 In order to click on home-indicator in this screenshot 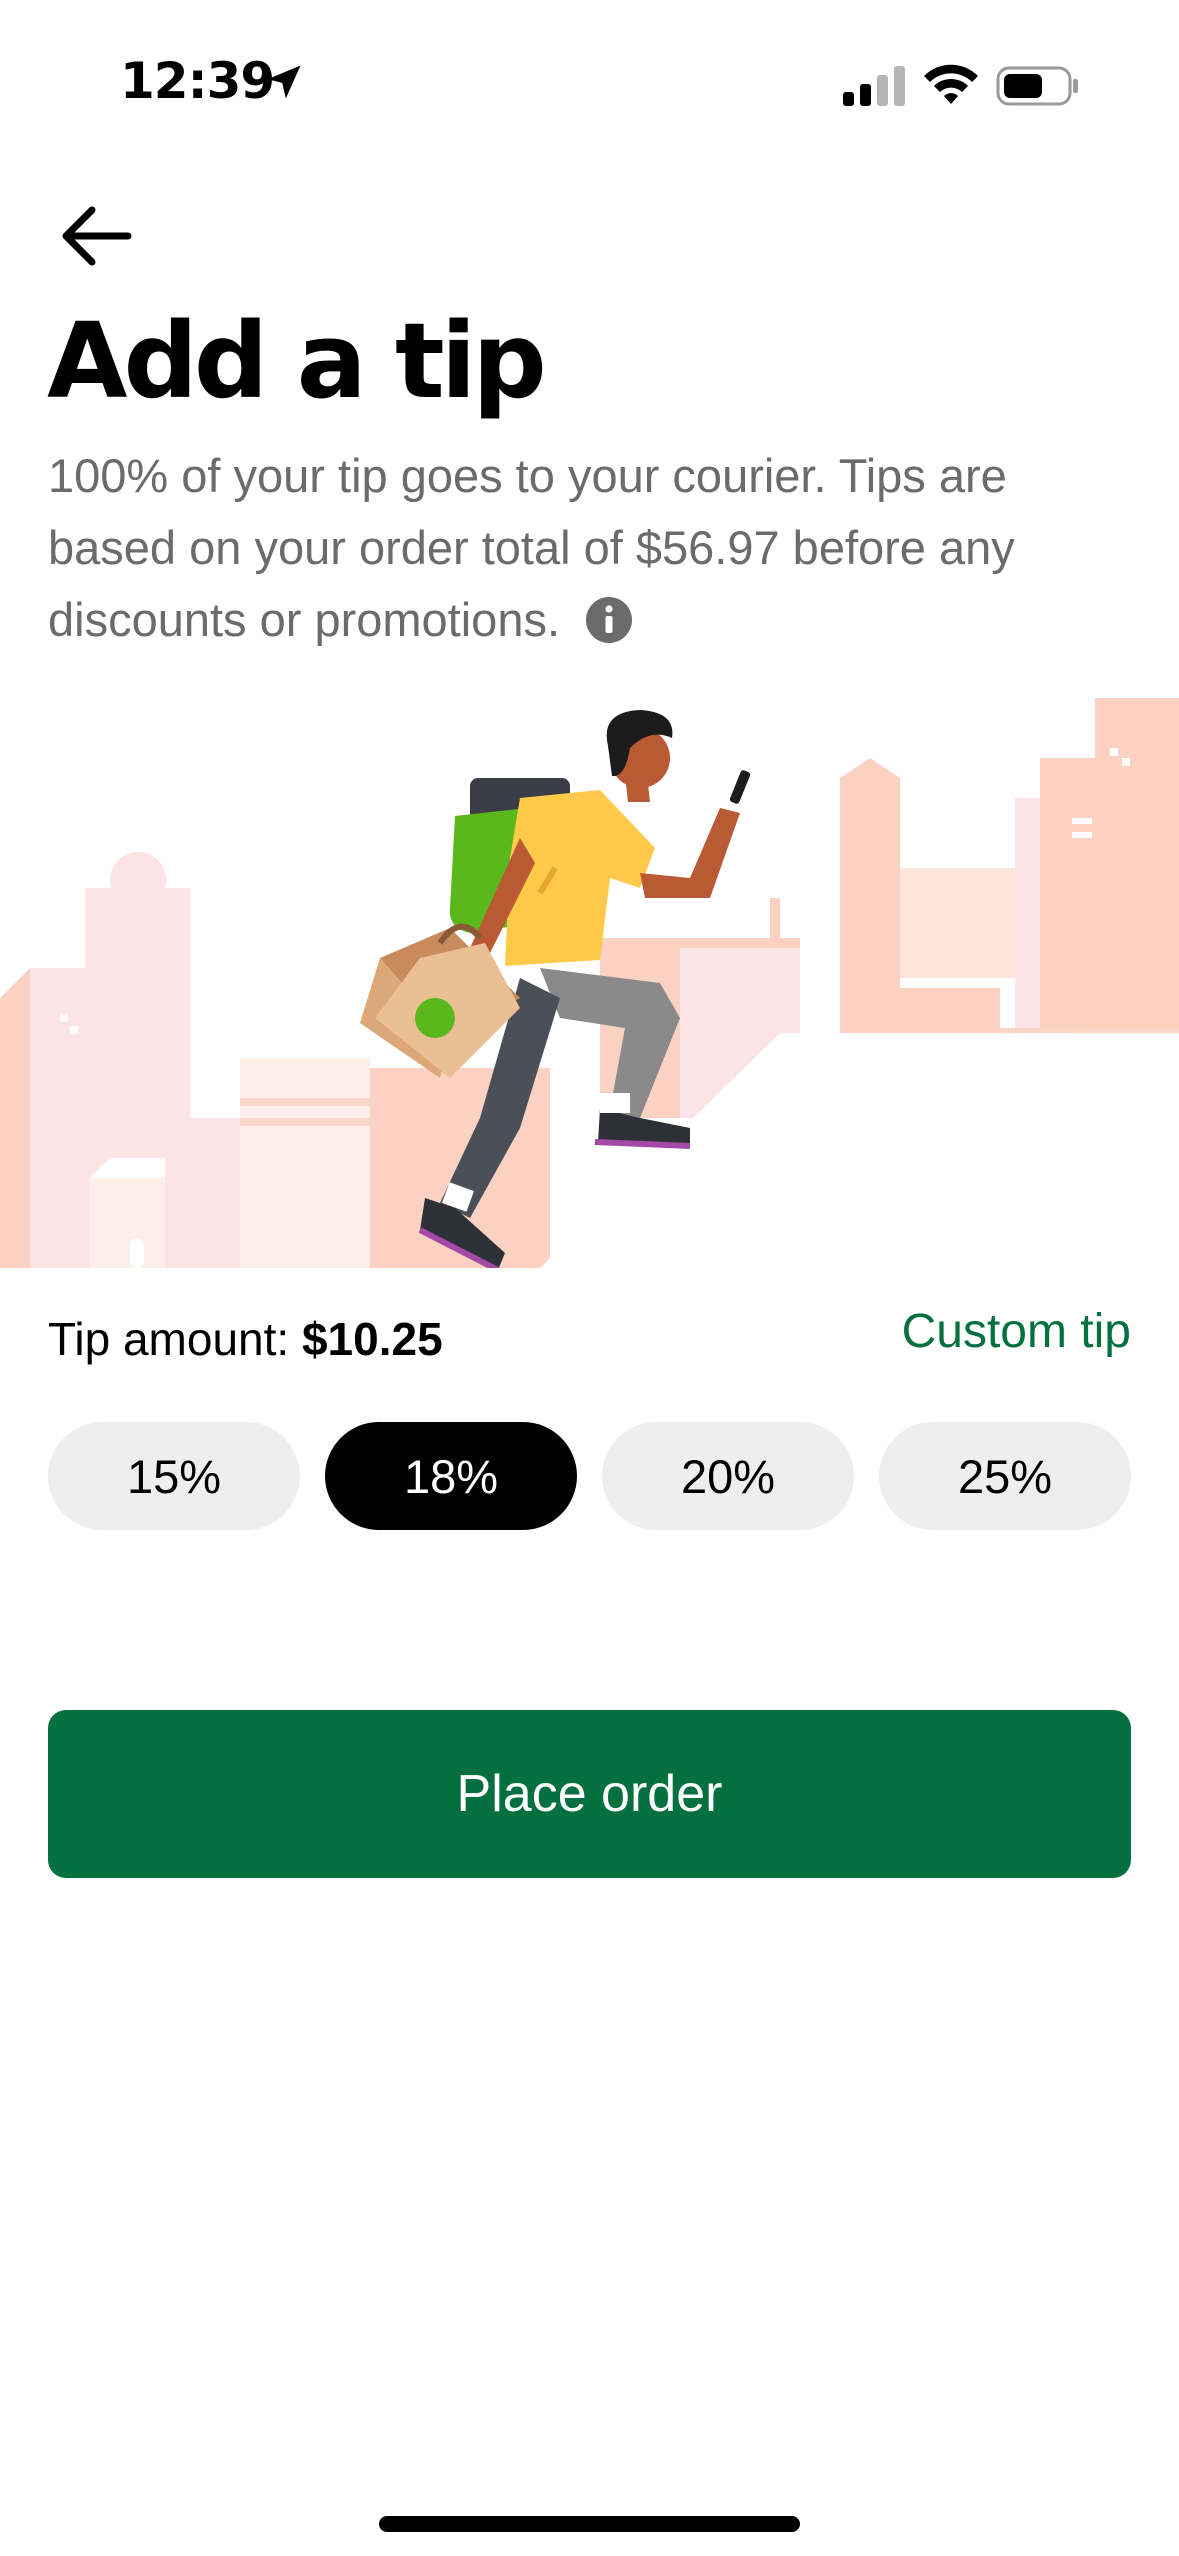, I will do `click(589, 2524)`.